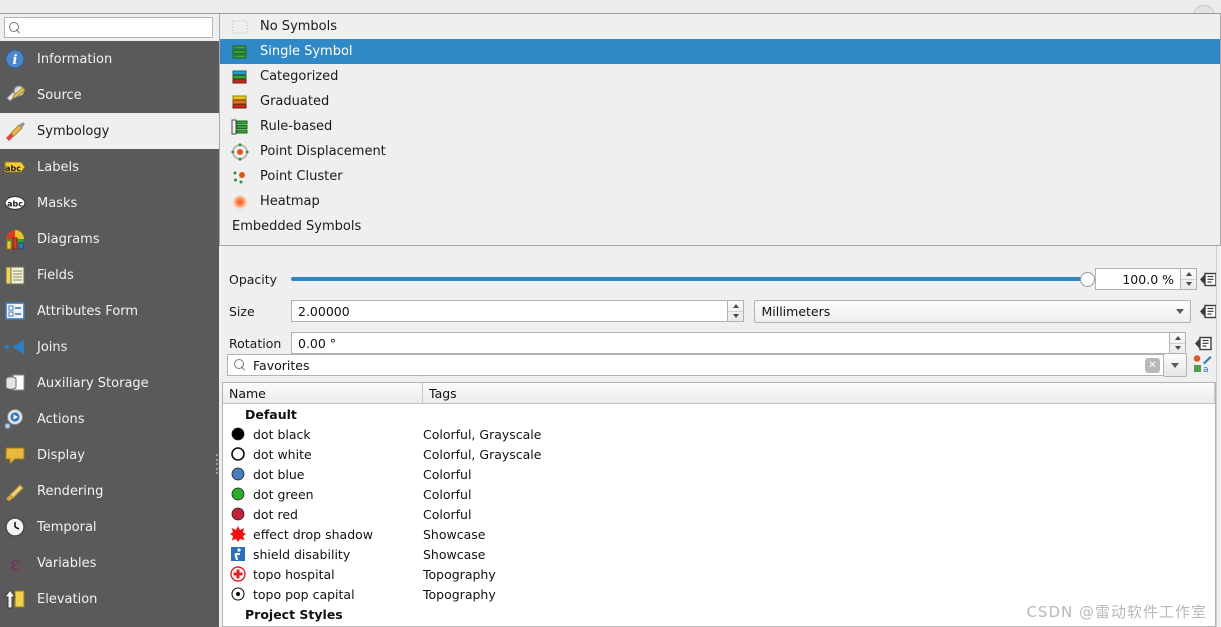 The image size is (1221, 627). What do you see at coordinates (454, 534) in the screenshot?
I see `symbol-tags-cell: Showcase` at bounding box center [454, 534].